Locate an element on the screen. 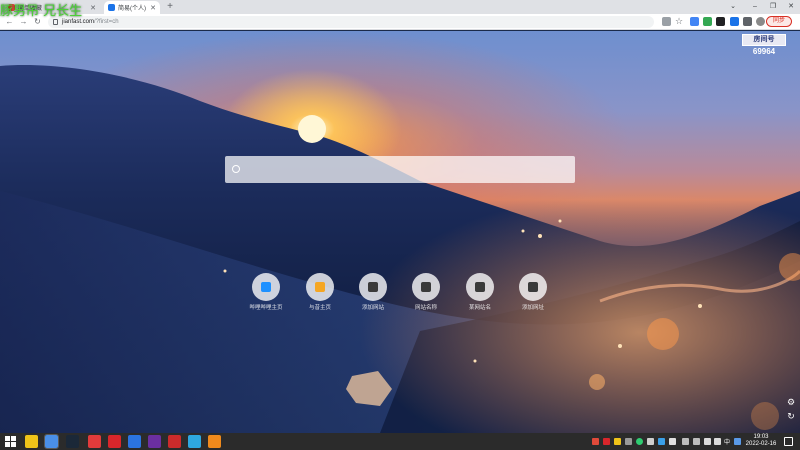 The width and height of the screenshot is (800, 450). tab-title: 简易(个人) is located at coordinates (132, 9).